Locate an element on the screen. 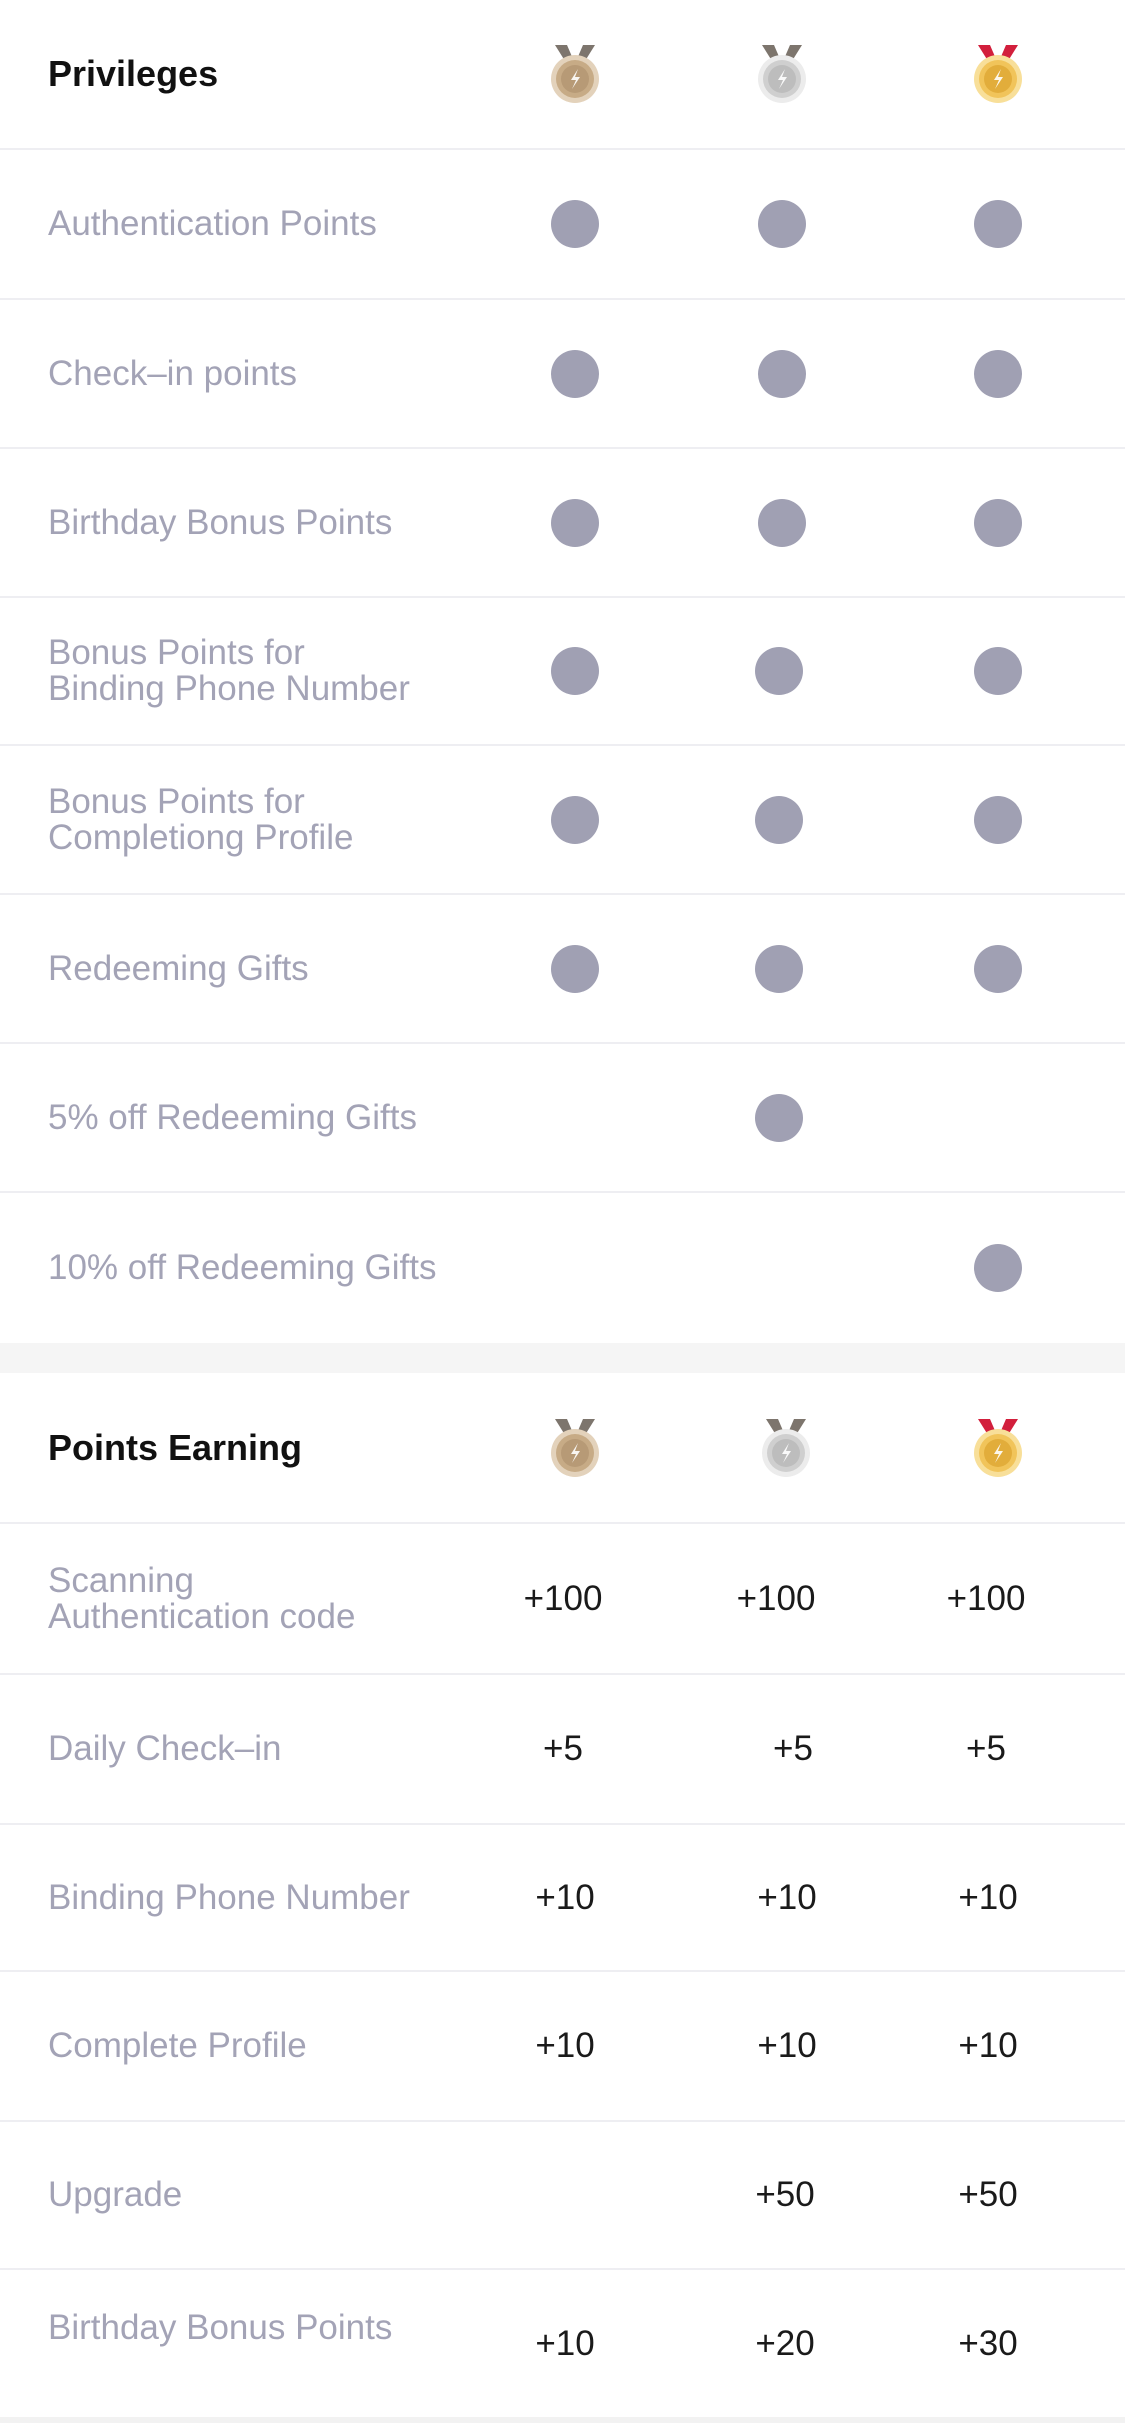 The image size is (1125, 2423). earning-tier-2-cell: +100 is located at coordinates (776, 1598).